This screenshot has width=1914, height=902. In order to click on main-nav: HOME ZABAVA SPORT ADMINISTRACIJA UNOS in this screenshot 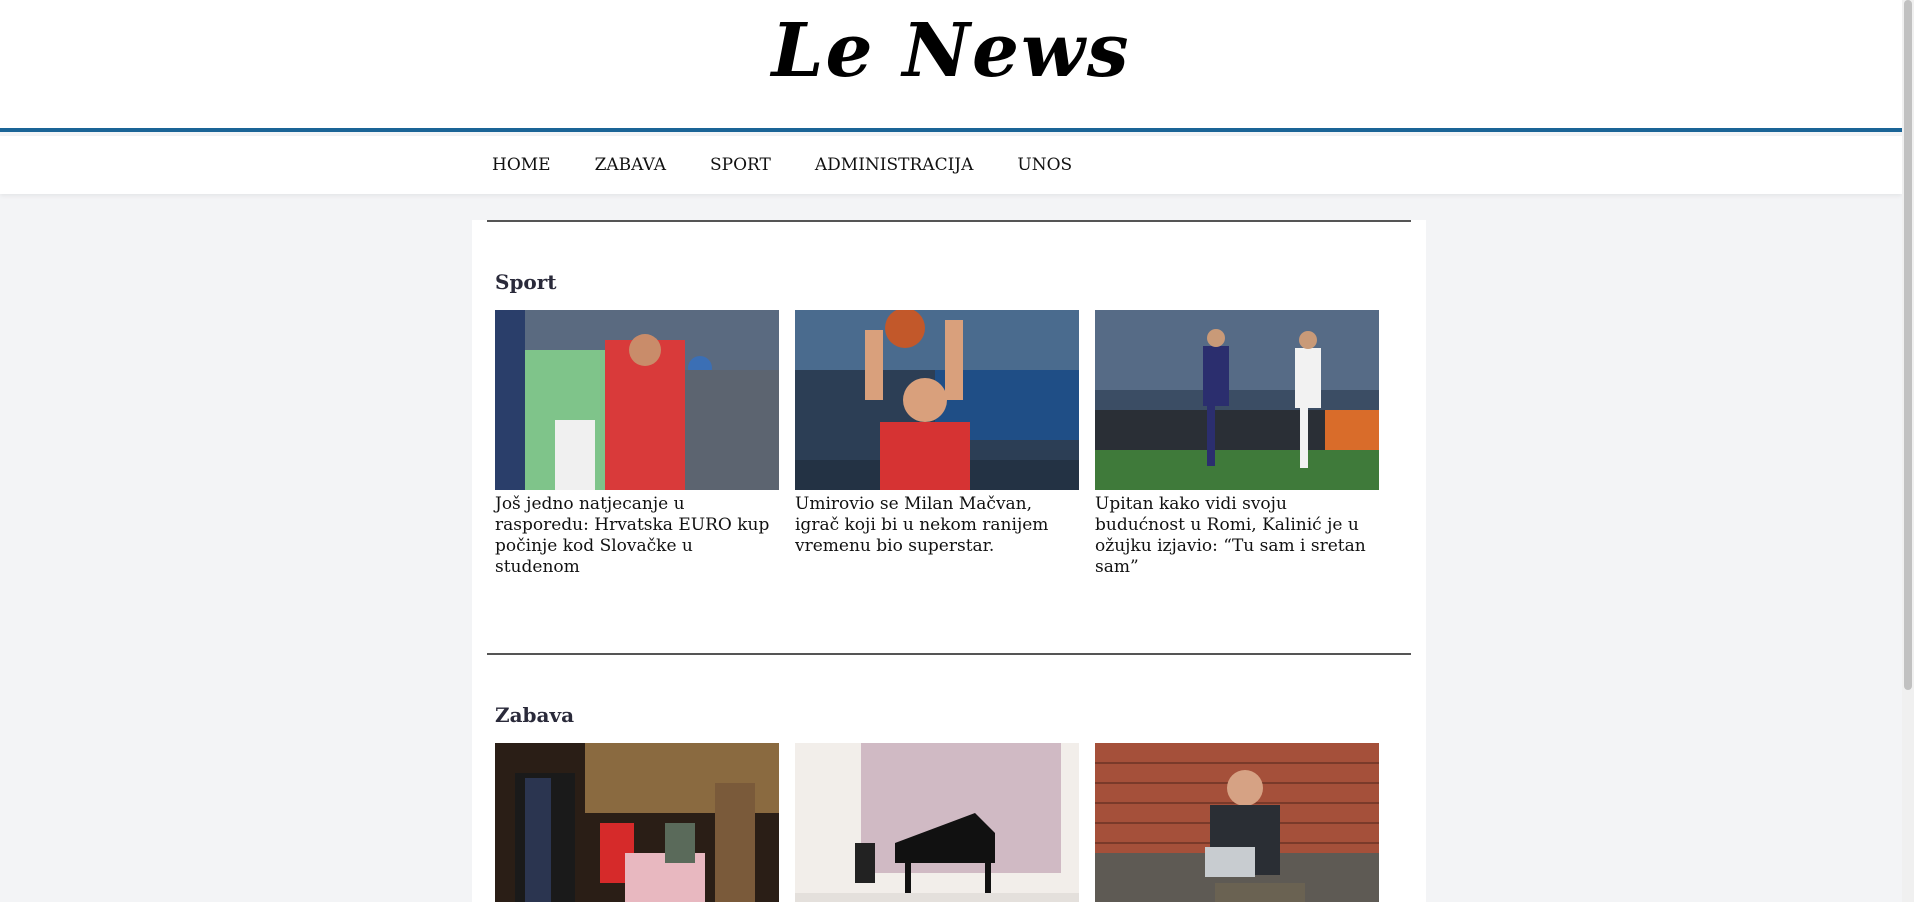, I will do `click(951, 165)`.